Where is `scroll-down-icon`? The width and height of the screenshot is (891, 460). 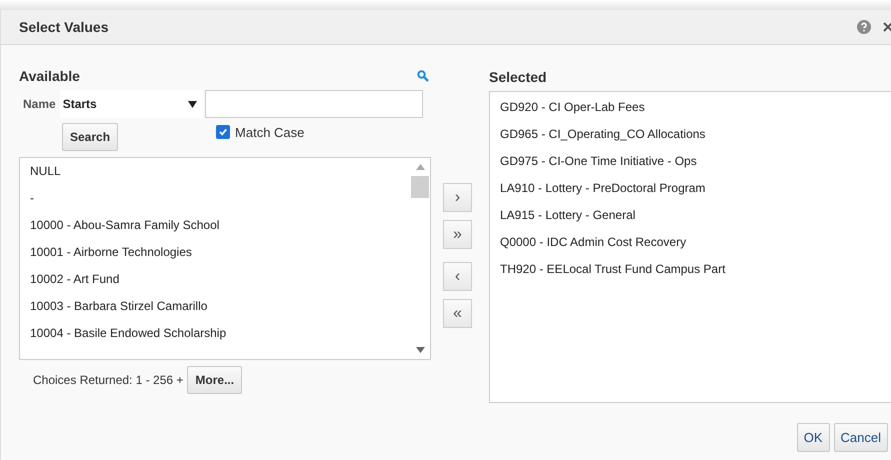
scroll-down-icon is located at coordinates (420, 350).